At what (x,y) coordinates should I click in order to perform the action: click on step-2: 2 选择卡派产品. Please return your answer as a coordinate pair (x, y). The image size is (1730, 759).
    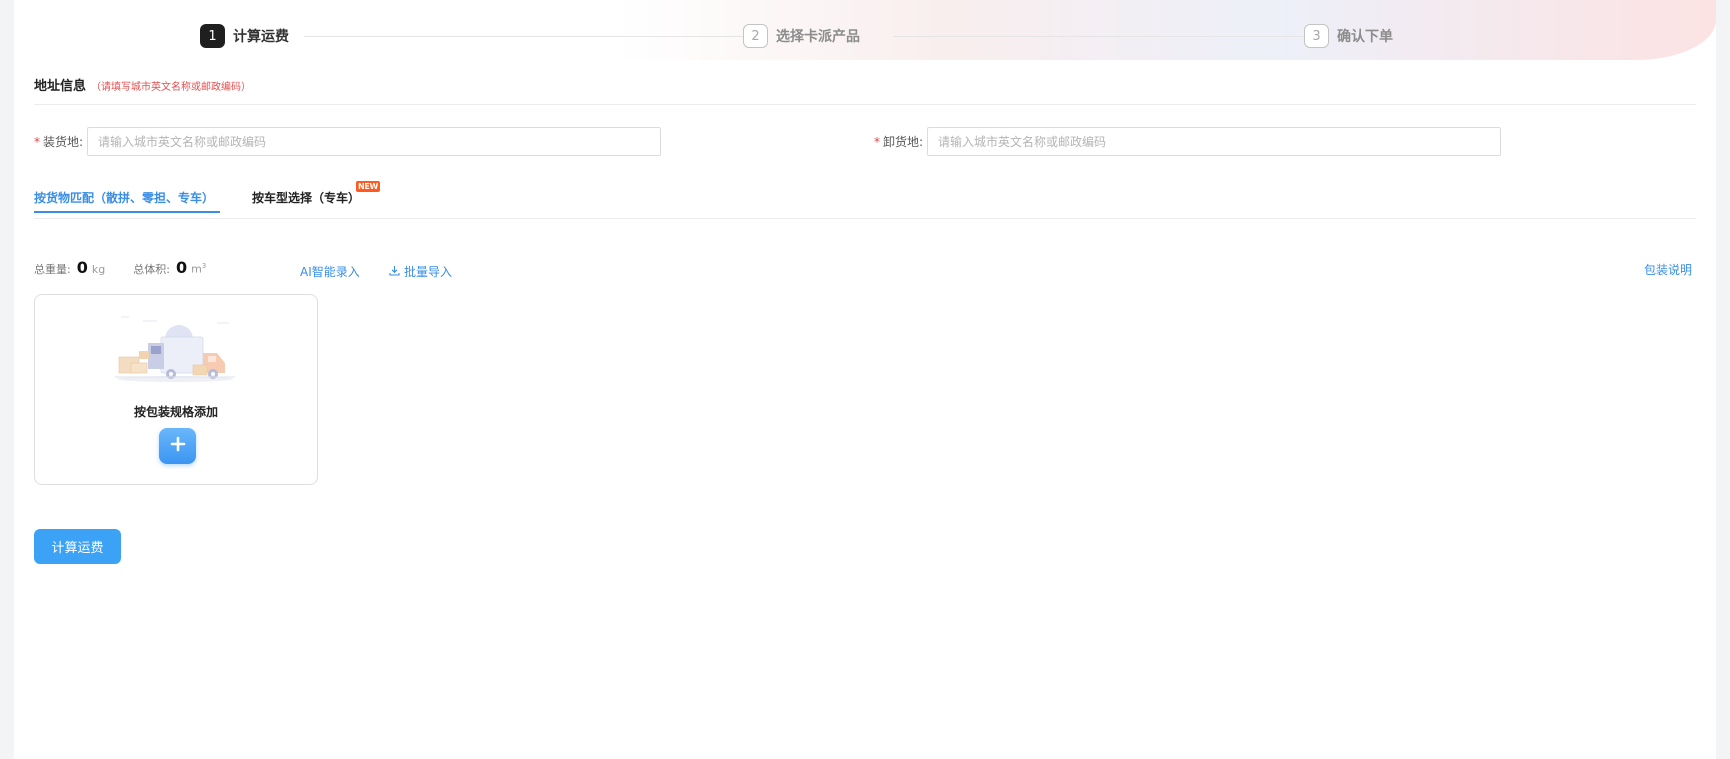
    Looking at the image, I should click on (801, 36).